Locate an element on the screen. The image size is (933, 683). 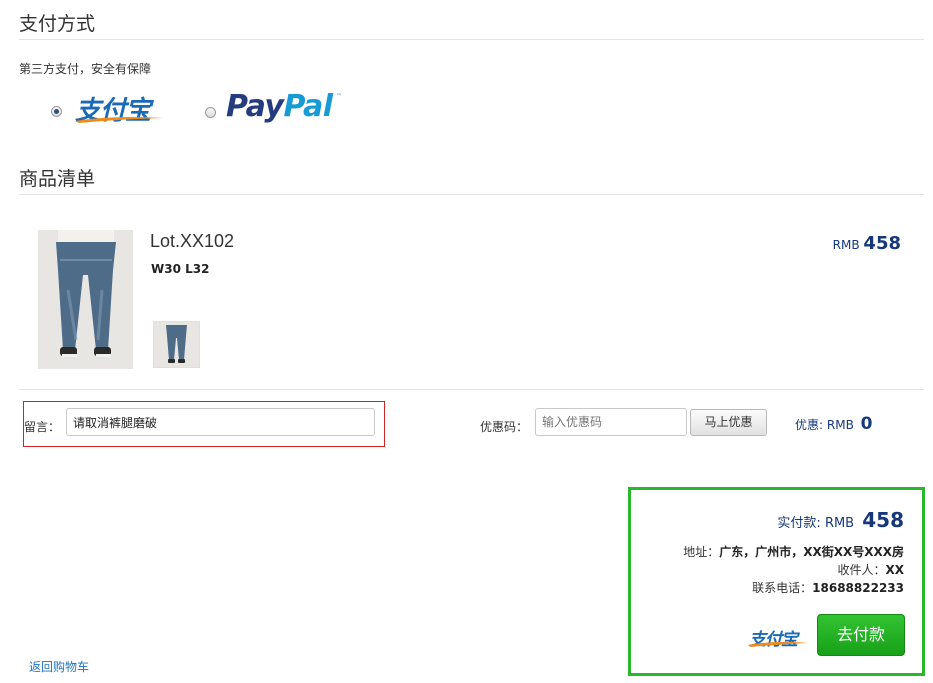
note-label: 留言： is located at coordinates (42, 427).